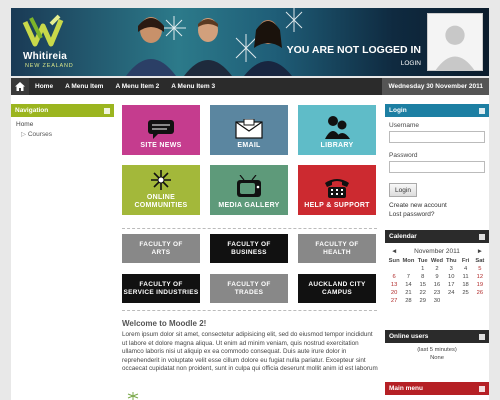 This screenshot has height=400, width=500. Describe the element at coordinates (465, 293) in the screenshot. I see `calendar-day: 25` at that location.